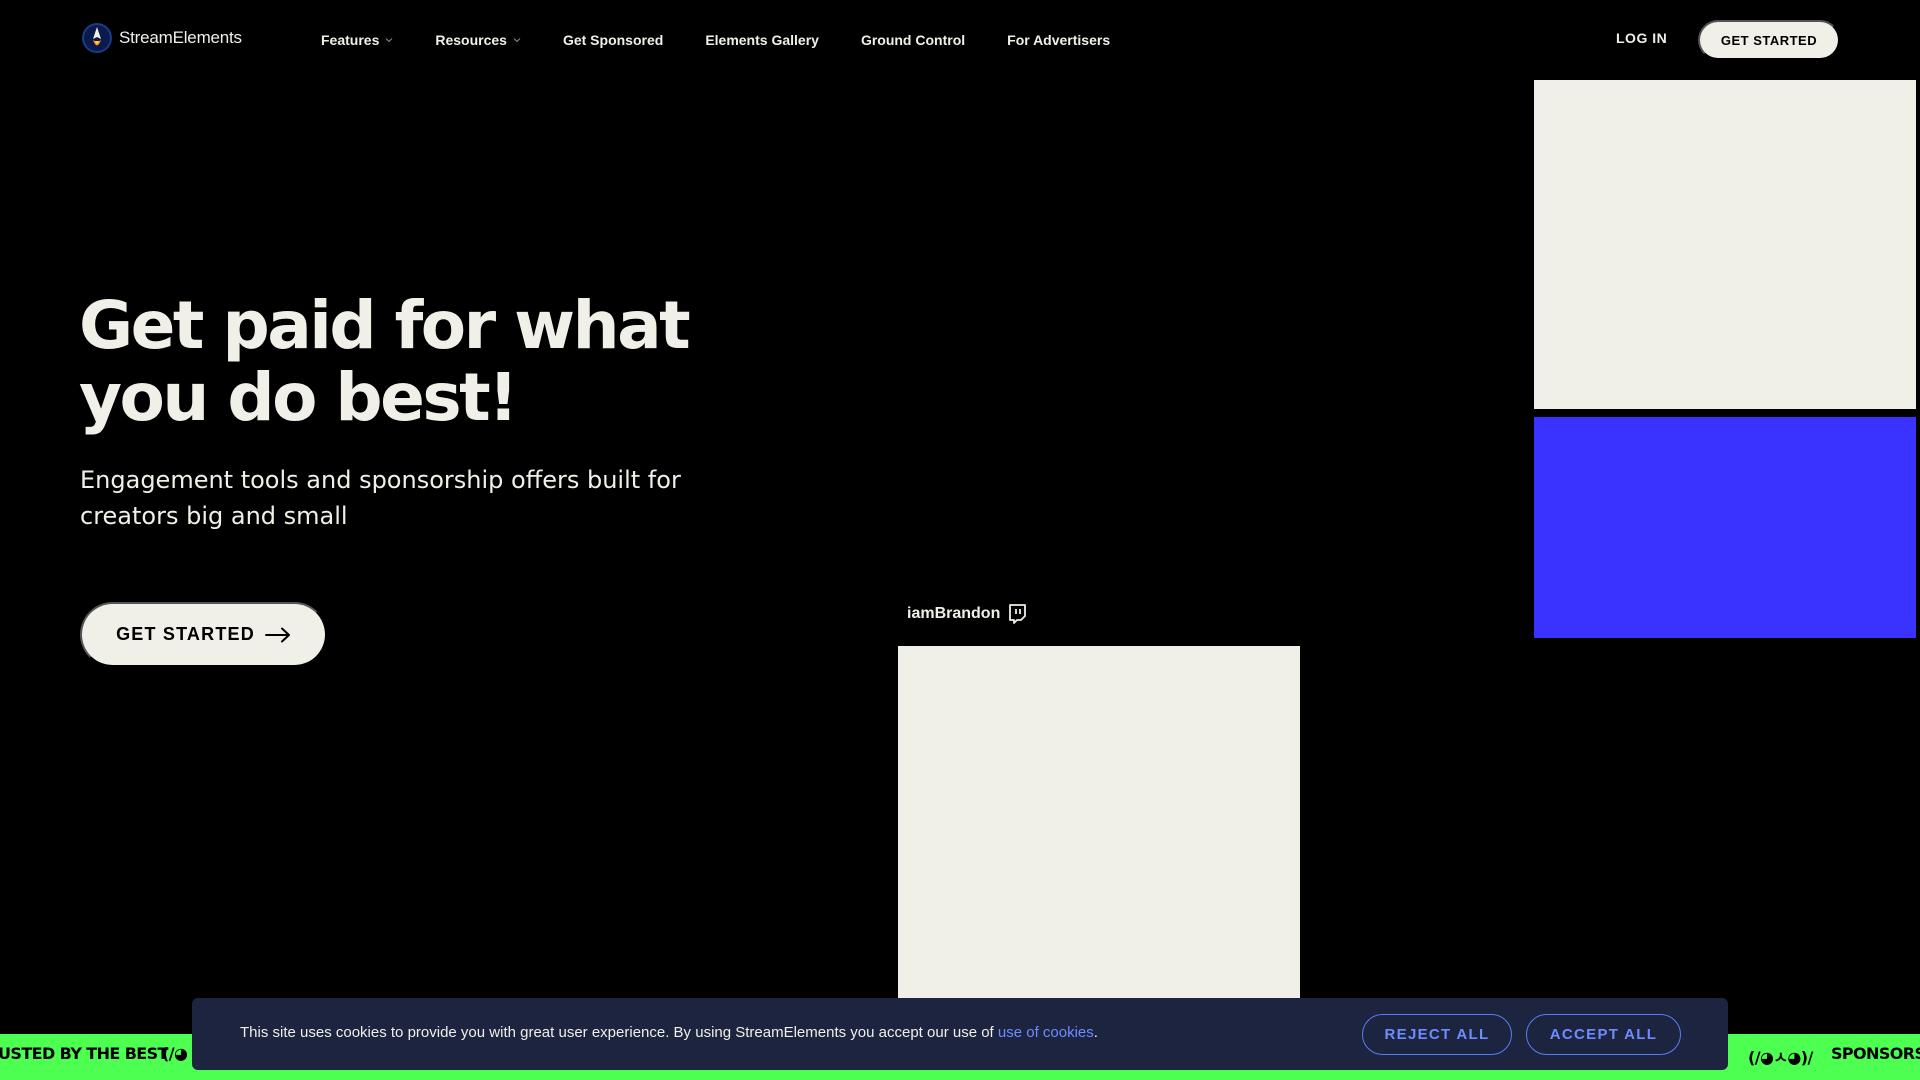 This screenshot has width=1920, height=1080. Describe the element at coordinates (1095, 1032) in the screenshot. I see `cookie-message-end: .` at that location.